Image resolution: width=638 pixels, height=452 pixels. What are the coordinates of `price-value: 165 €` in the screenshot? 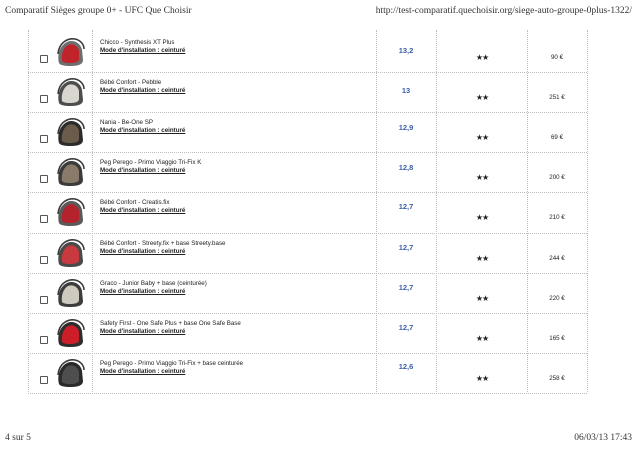 It's located at (557, 338).